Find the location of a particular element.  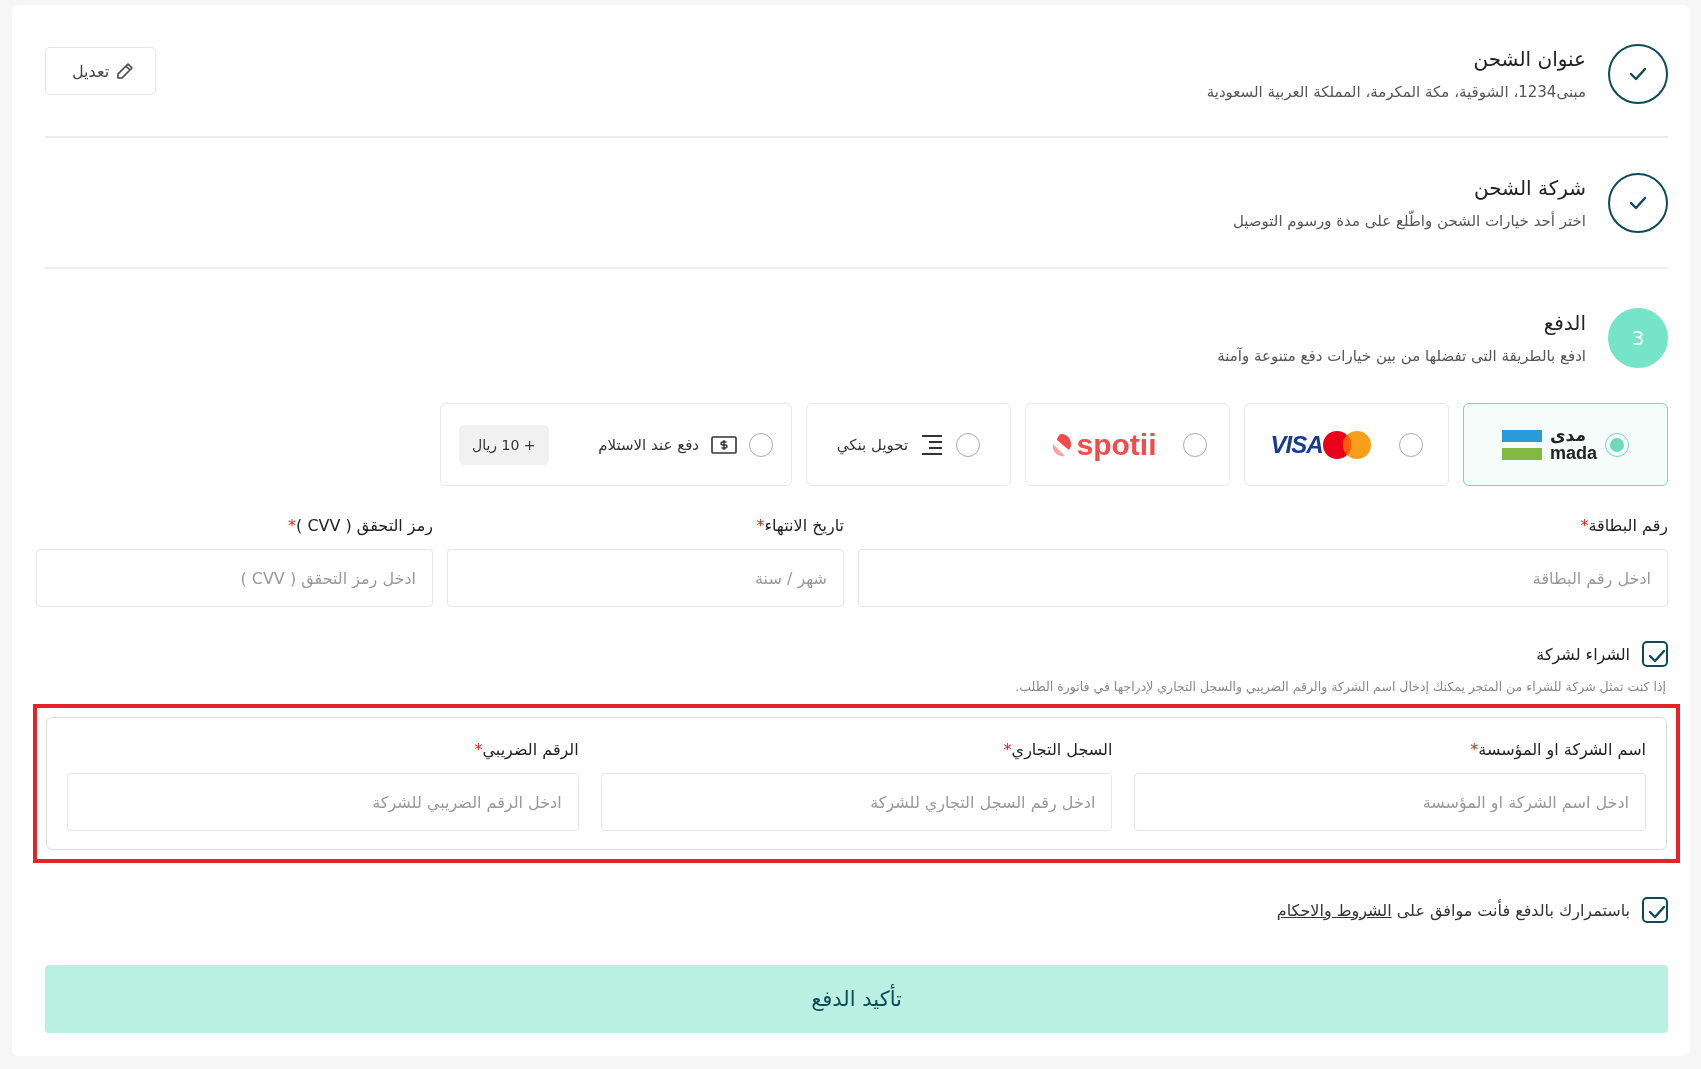

step-subtitle: ادفع بالطريقة التى تفضلها من بين خيارات دفع متنوعة وآمنة is located at coordinates (1401, 356).